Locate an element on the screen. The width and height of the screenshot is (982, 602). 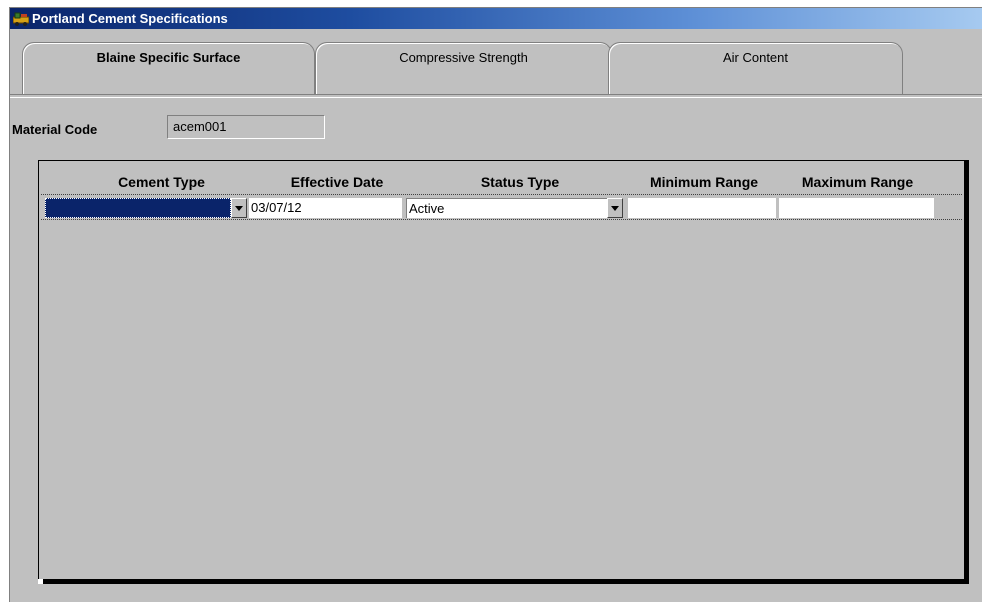
effective-date-field: 03/07/12 is located at coordinates (325, 208).